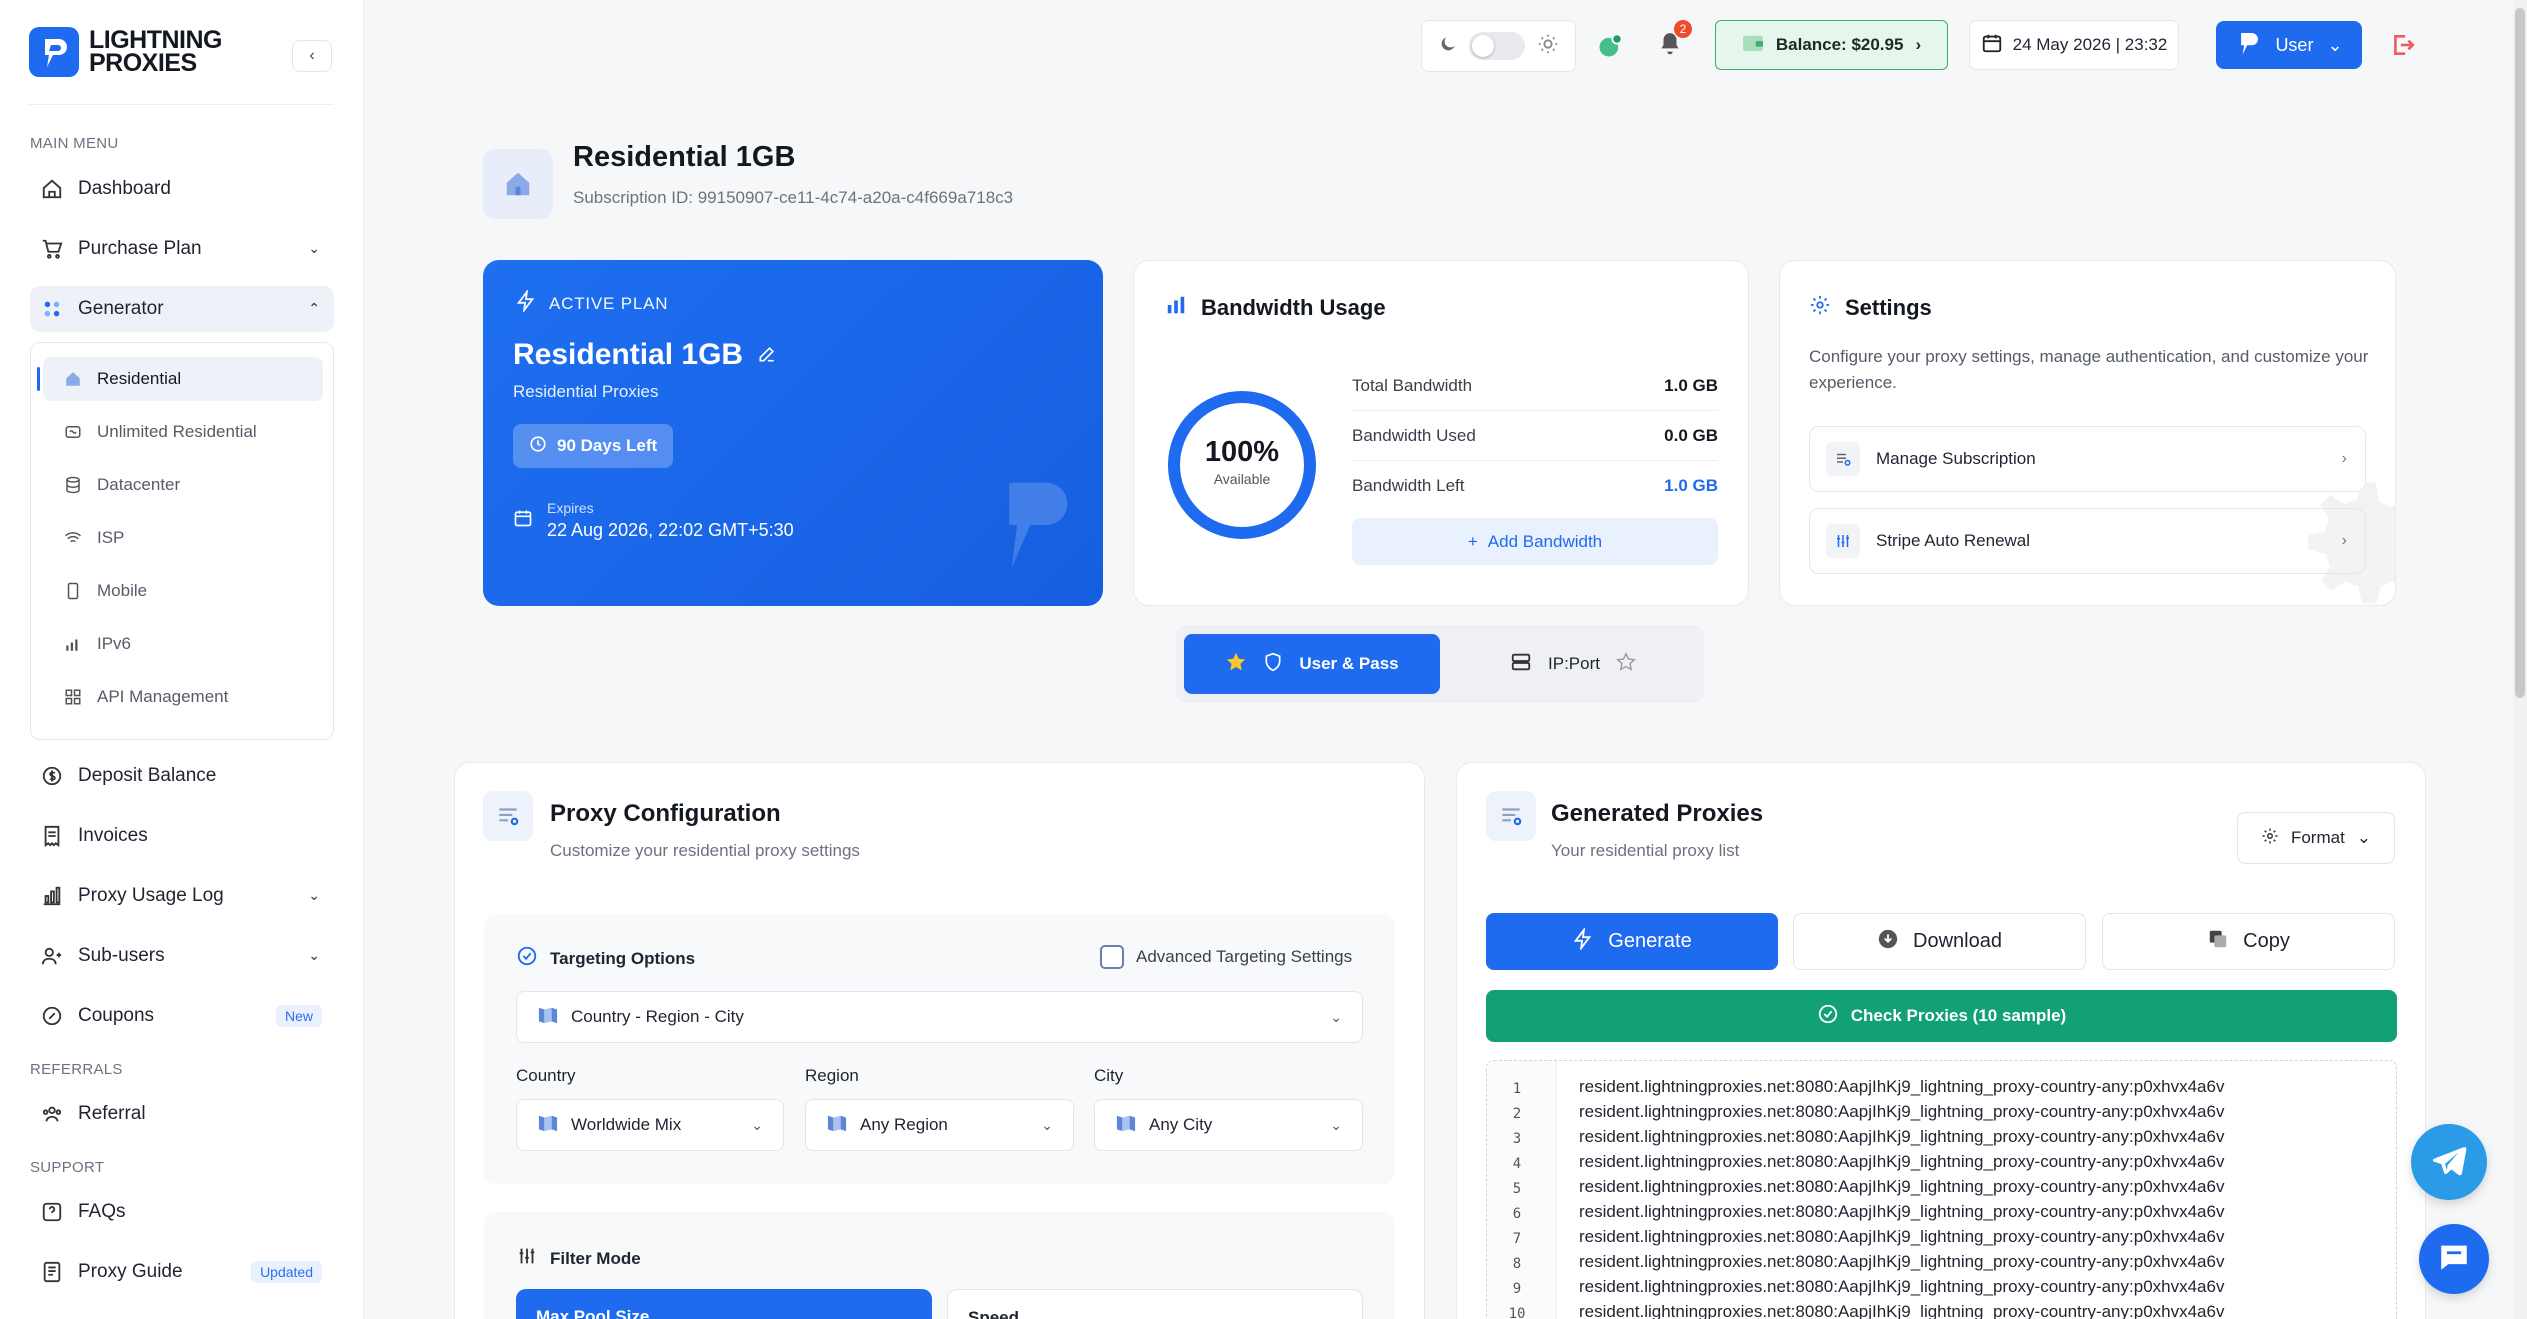  What do you see at coordinates (298, 1016) in the screenshot?
I see `new-badge: New` at bounding box center [298, 1016].